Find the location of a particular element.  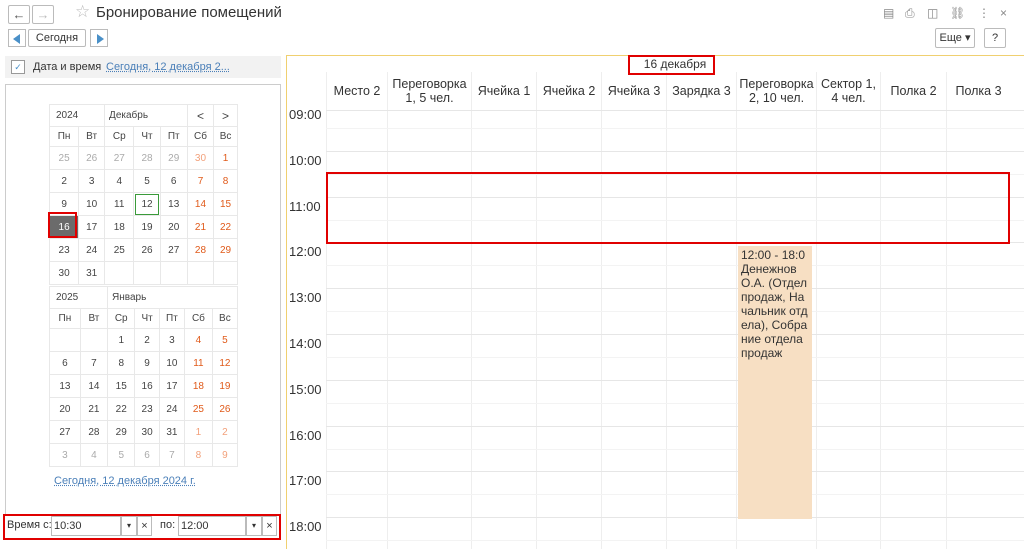

time-to-clear-icon: × is located at coordinates (269, 526).